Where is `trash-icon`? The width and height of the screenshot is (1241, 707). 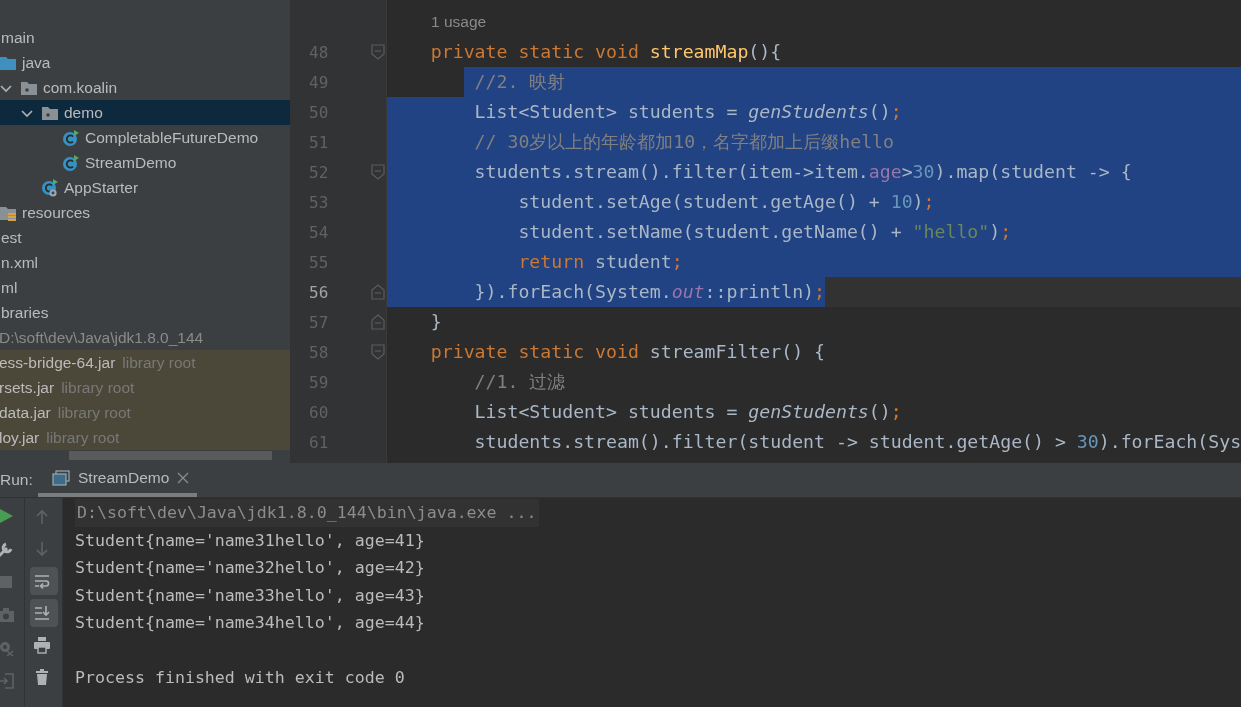
trash-icon is located at coordinates (42, 677).